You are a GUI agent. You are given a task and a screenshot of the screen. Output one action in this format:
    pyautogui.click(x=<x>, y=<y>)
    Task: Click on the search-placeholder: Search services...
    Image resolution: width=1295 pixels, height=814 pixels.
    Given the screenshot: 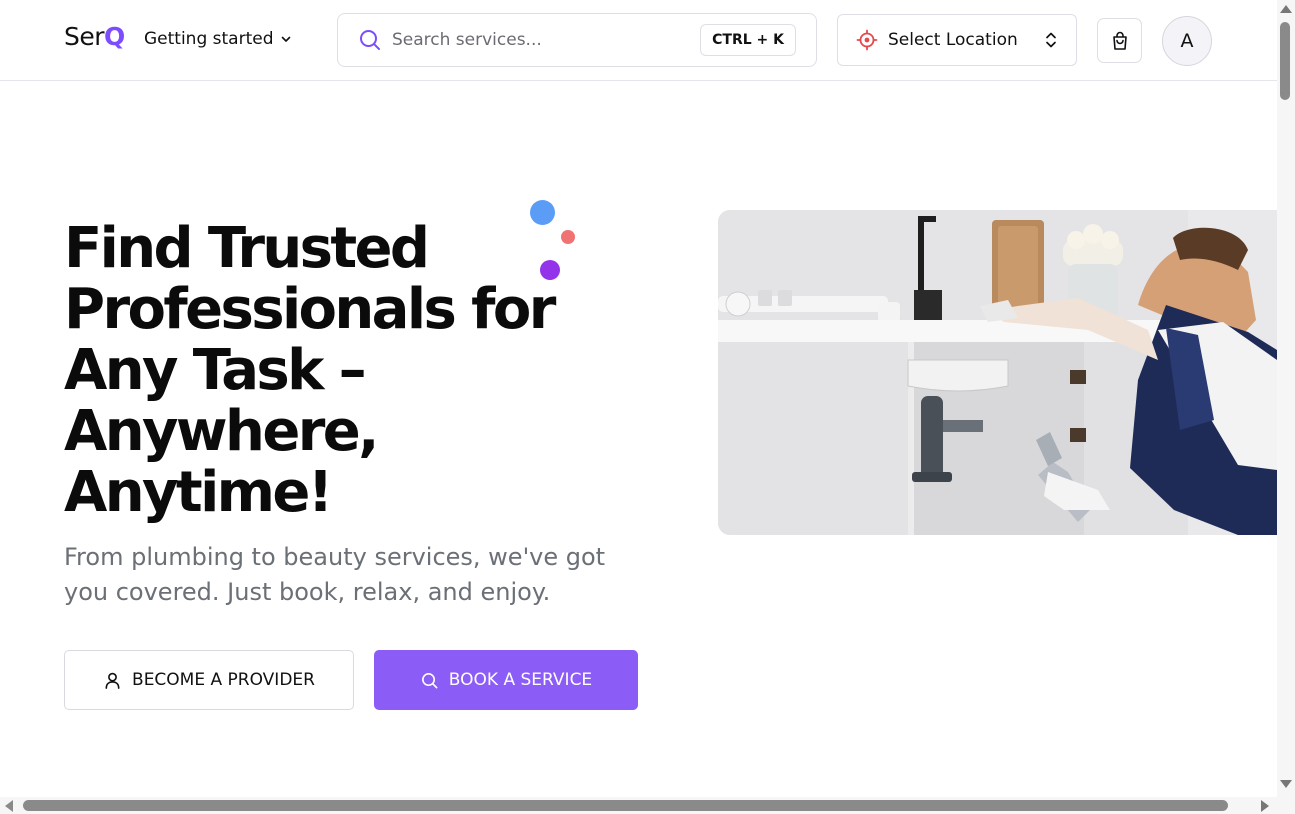 What is the action you would take?
    pyautogui.click(x=467, y=40)
    